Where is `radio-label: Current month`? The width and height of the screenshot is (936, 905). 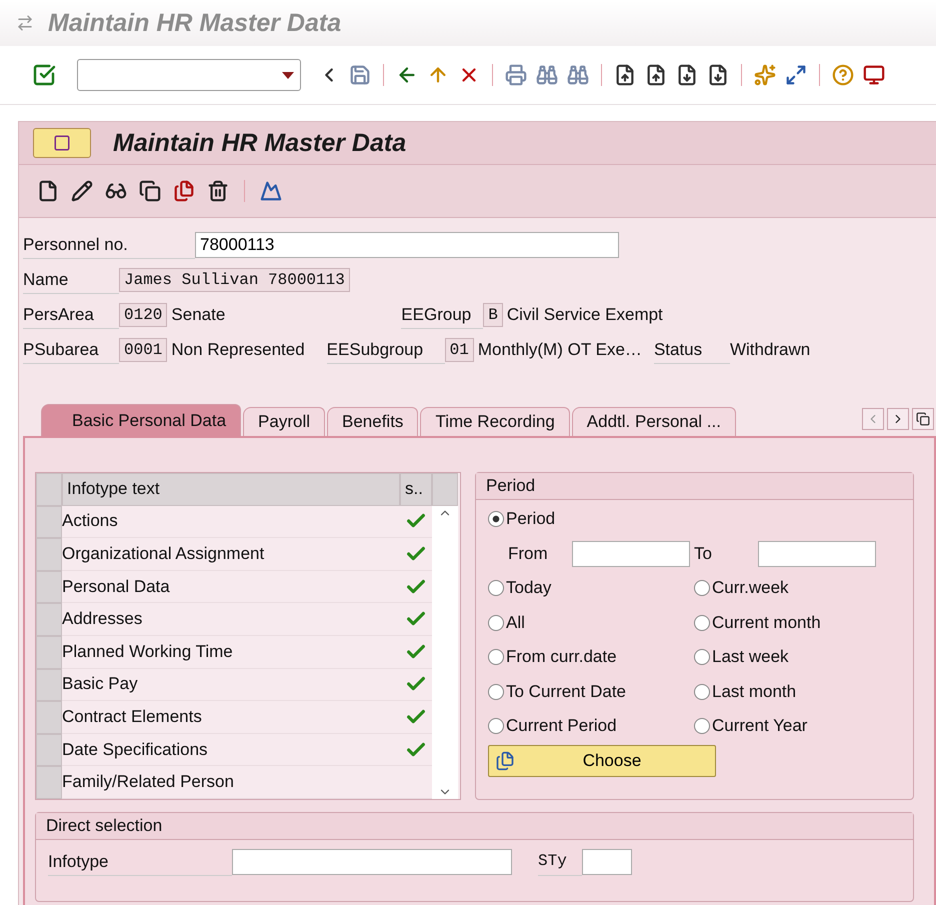 radio-label: Current month is located at coordinates (766, 622).